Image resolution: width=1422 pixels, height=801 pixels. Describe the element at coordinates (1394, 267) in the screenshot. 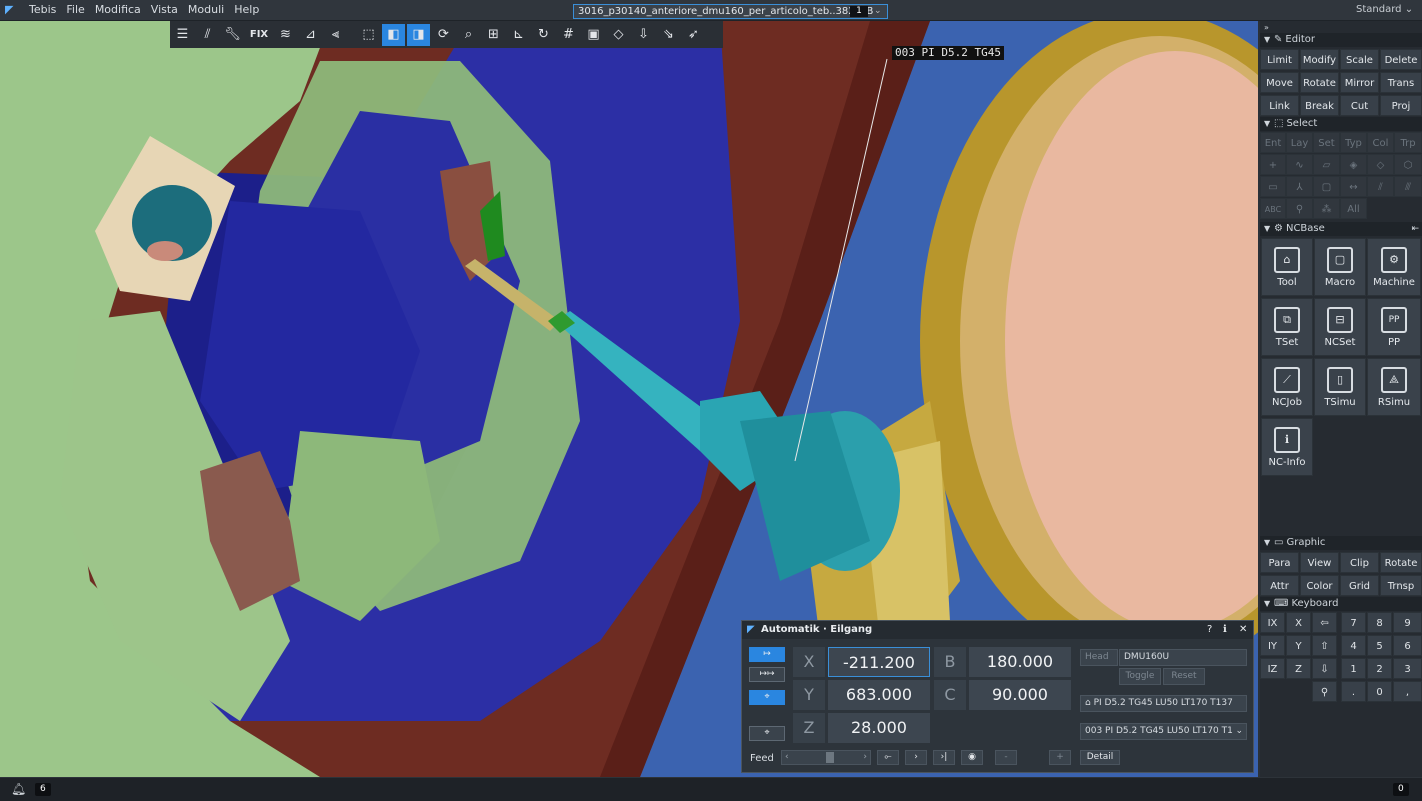

I see `ncbase-machine-button: ⚙ Machine` at that location.